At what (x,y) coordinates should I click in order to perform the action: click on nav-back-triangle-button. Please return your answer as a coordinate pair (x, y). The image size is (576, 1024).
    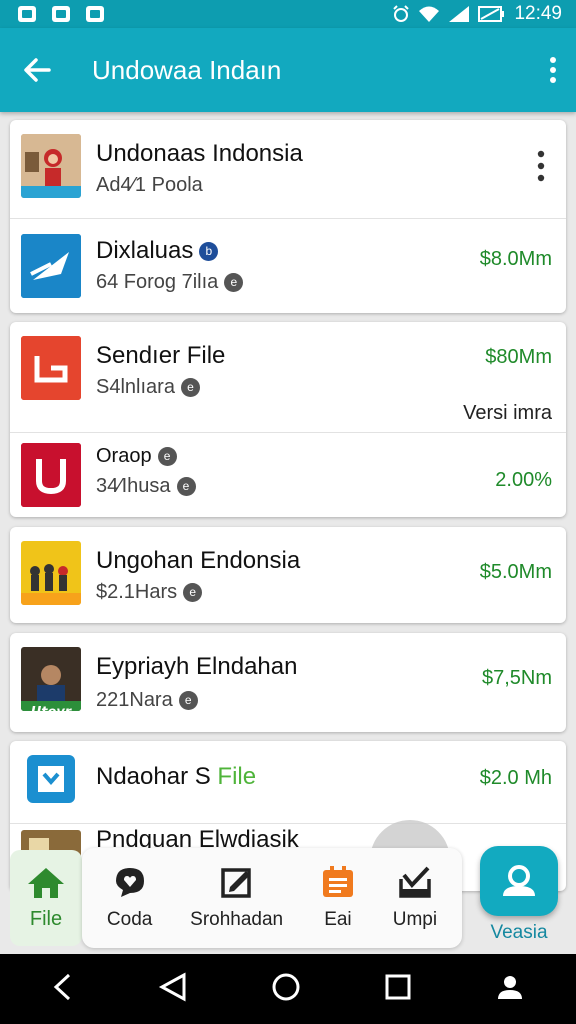
    Looking at the image, I should click on (173, 989).